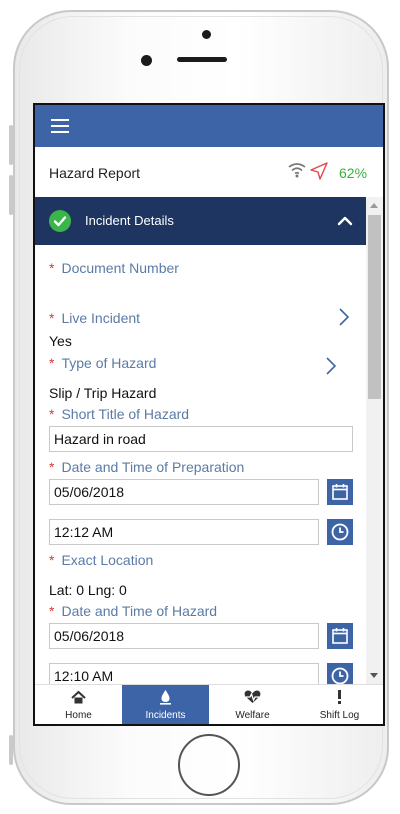 The image size is (400, 814). I want to click on scroll-down-arrow-icon, so click(374, 675).